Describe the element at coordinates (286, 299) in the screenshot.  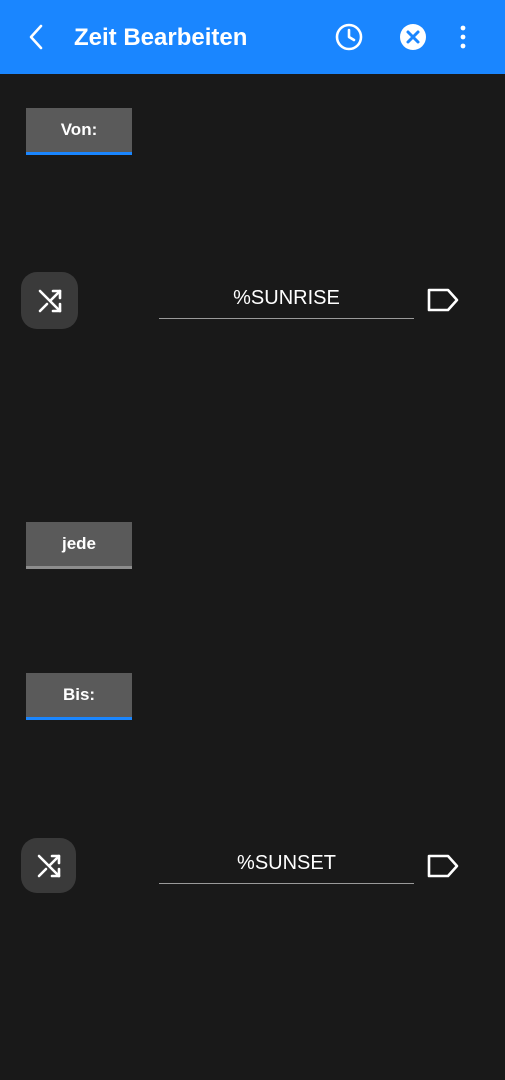
I see `from-time-field: %SUNRISE` at that location.